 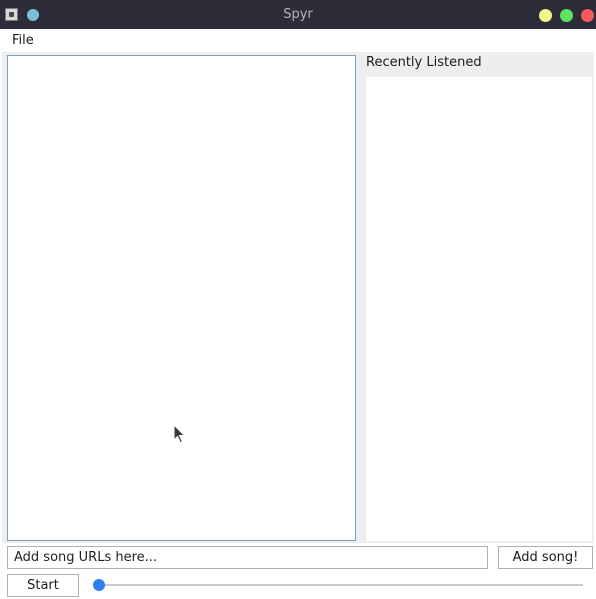 I want to click on title-bar: Spyr, so click(x=298, y=14).